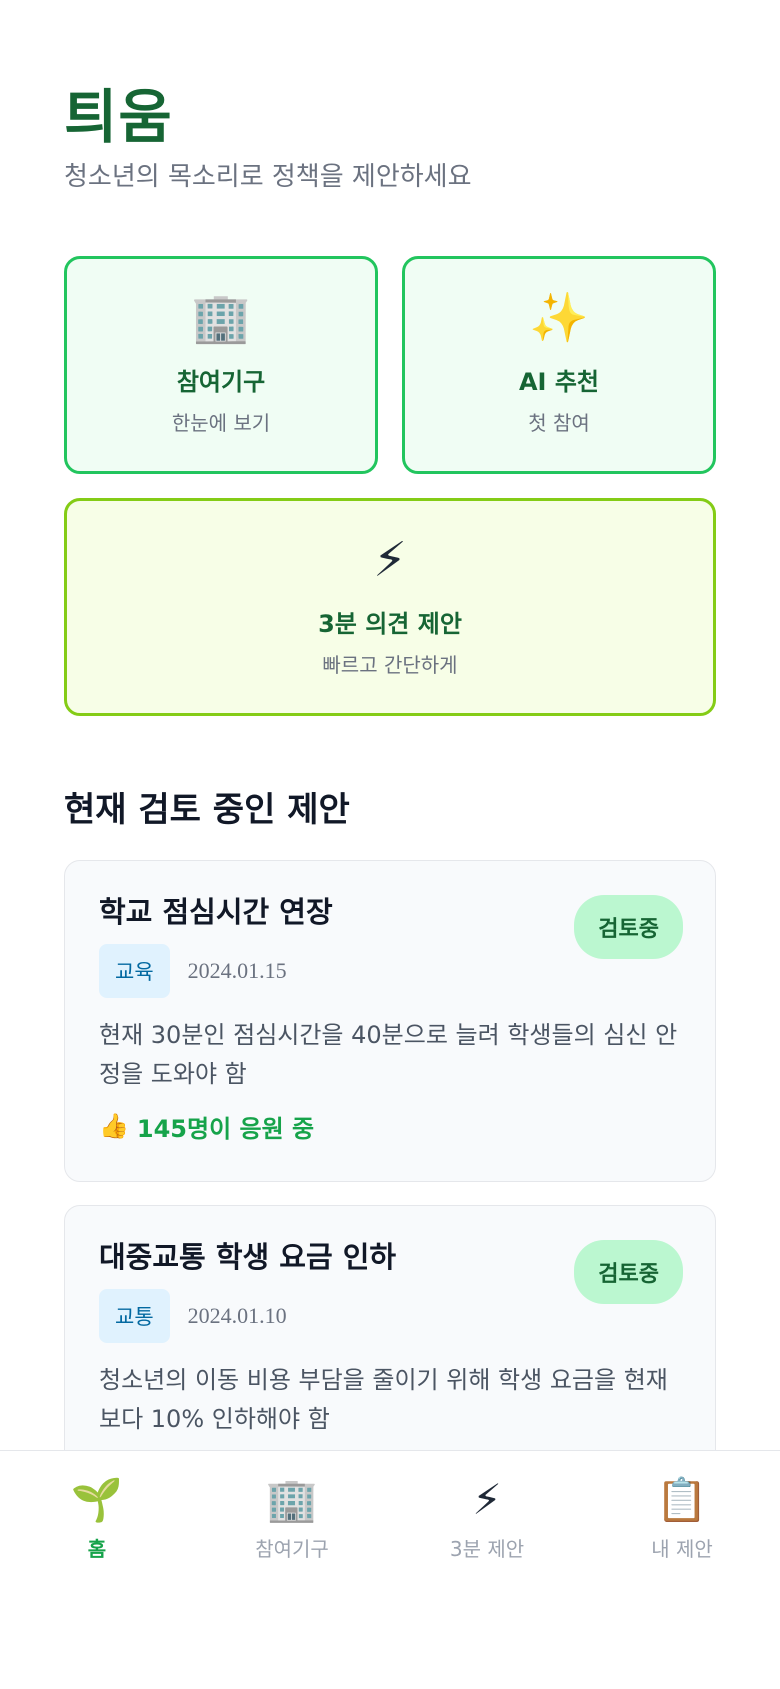  Describe the element at coordinates (559, 423) in the screenshot. I see `ai-card-subtitle: 첫 참여` at that location.